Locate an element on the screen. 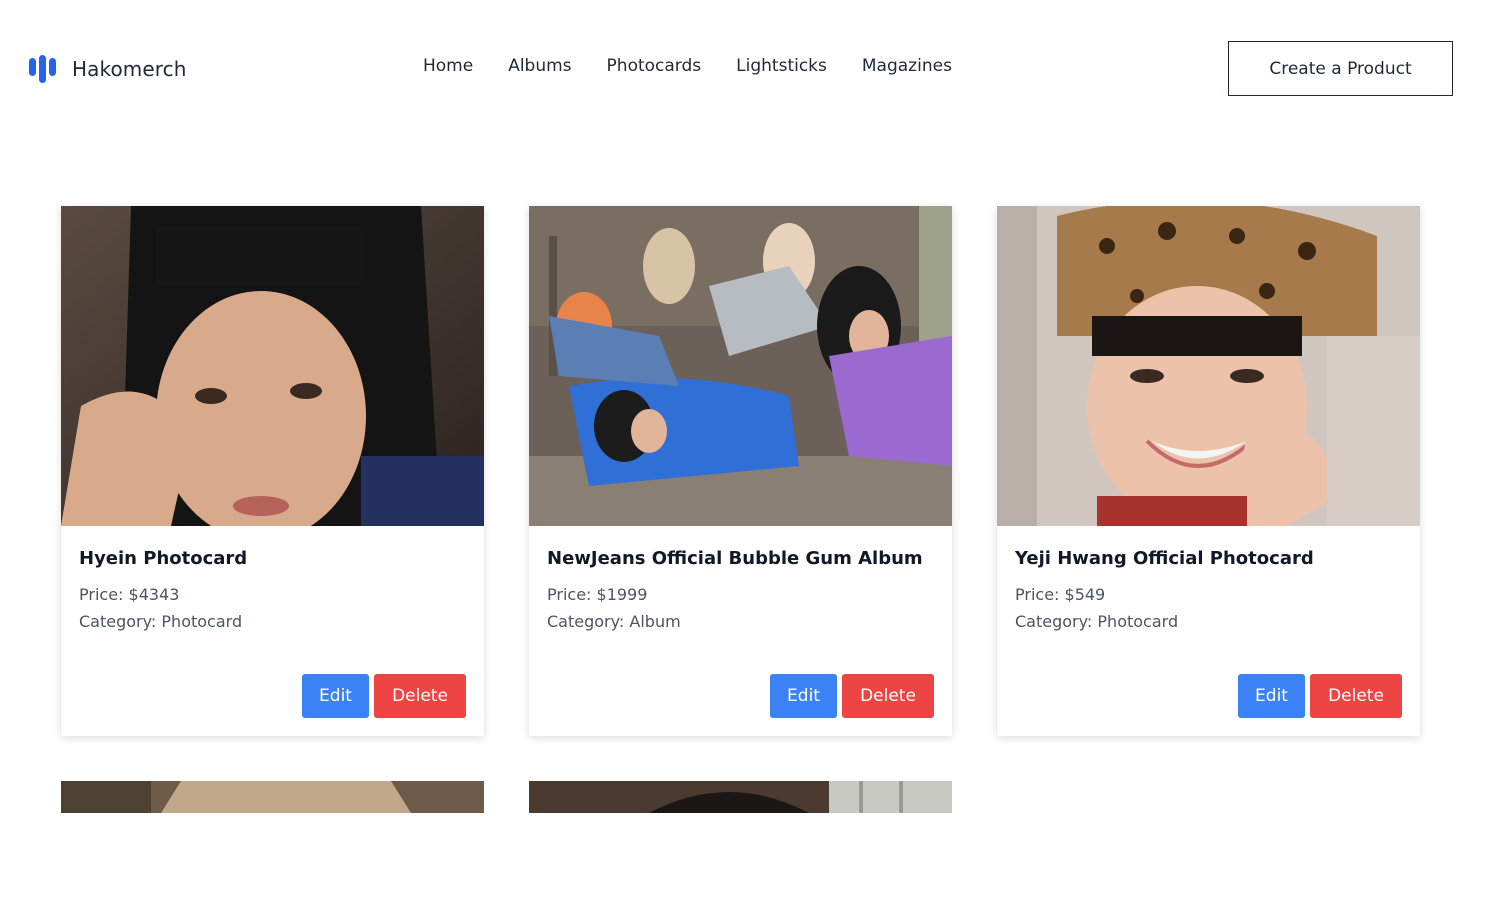  product-price: Price: $4343 is located at coordinates (129, 594).